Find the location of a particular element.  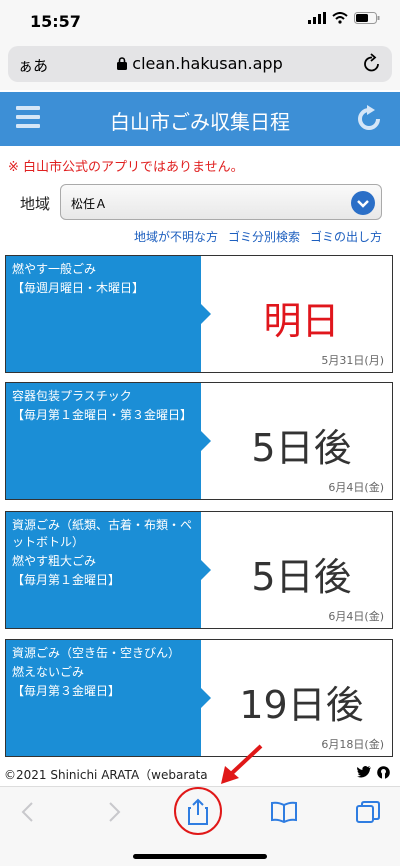

card-schedule: 【毎月第３金曜日】 is located at coordinates (66, 691).